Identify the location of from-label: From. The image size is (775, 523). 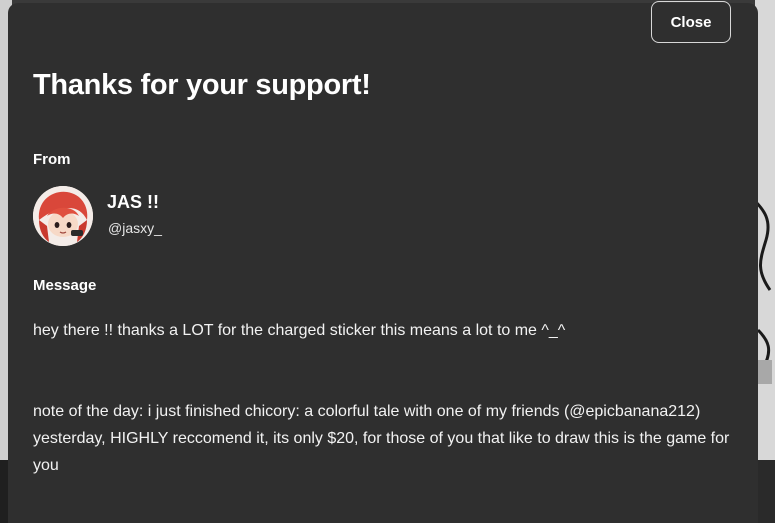
(52, 159).